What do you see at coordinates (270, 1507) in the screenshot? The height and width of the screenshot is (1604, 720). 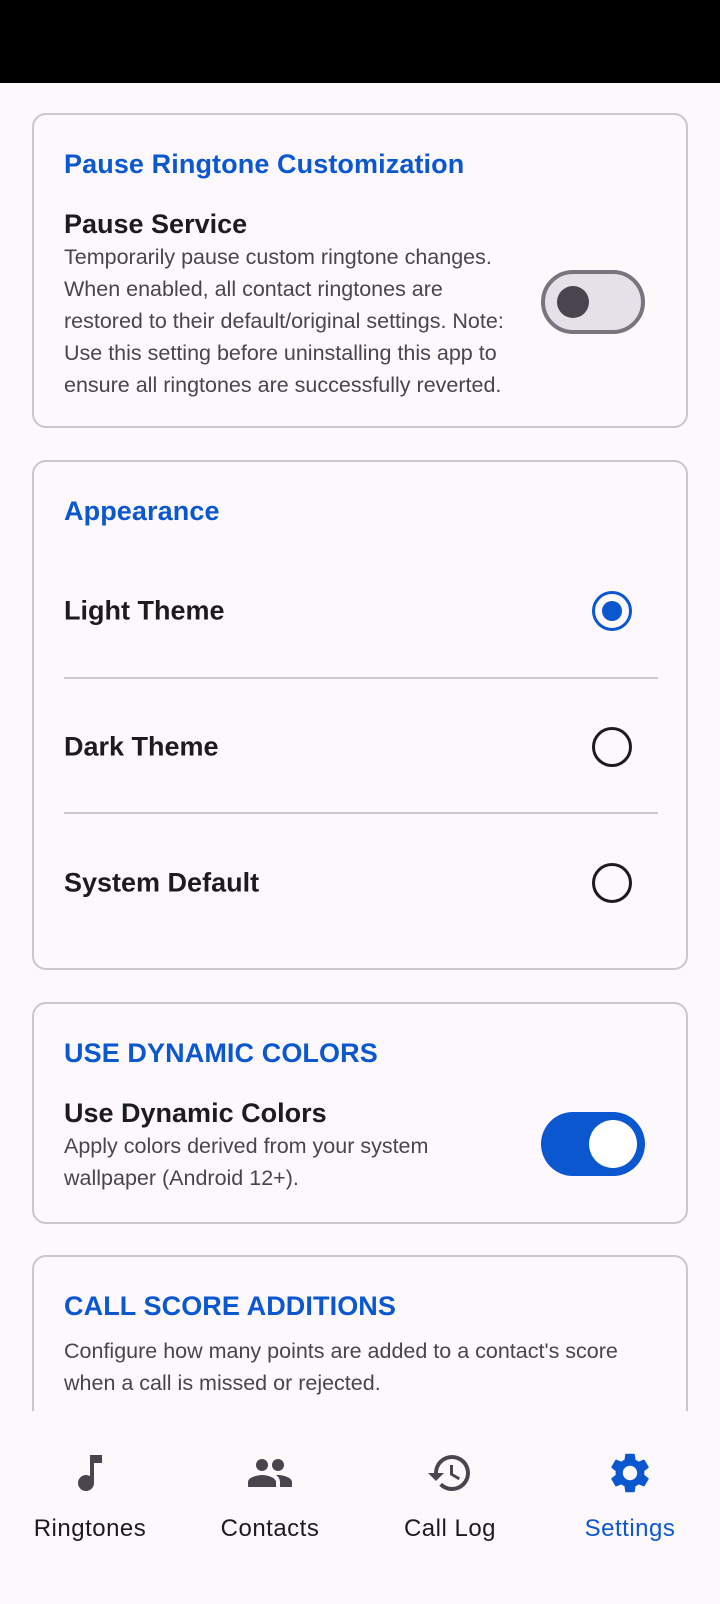 I see `nav-item-contacts: Contacts` at bounding box center [270, 1507].